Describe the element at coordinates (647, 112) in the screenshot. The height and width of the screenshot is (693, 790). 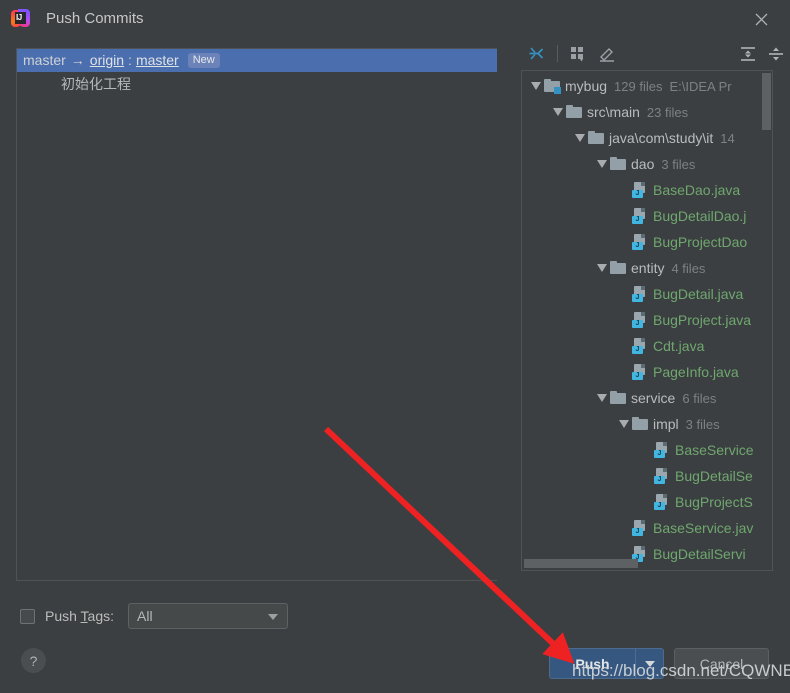
I see `tree-node: src\main 23 files` at that location.